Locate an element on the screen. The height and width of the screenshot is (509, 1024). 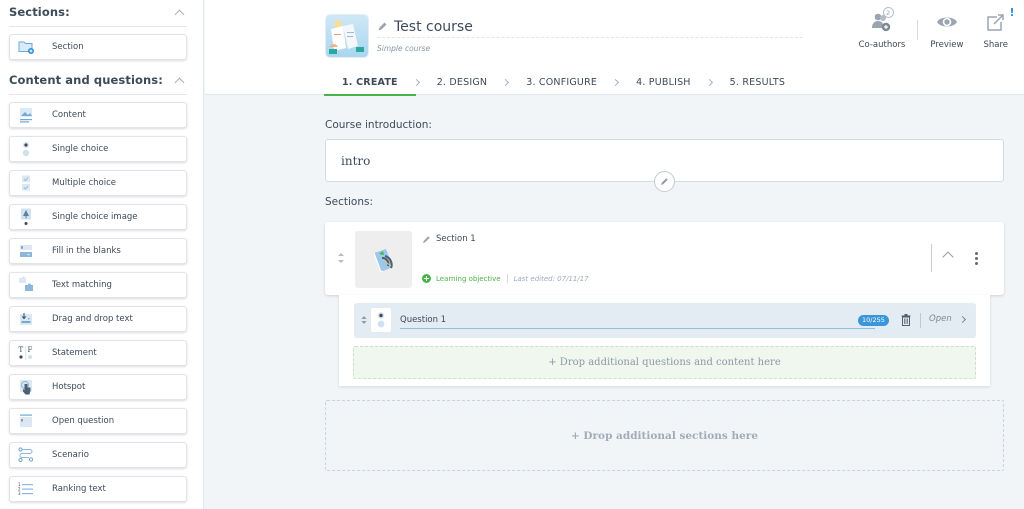
sidebar-item-content: Content is located at coordinates (98, 115).